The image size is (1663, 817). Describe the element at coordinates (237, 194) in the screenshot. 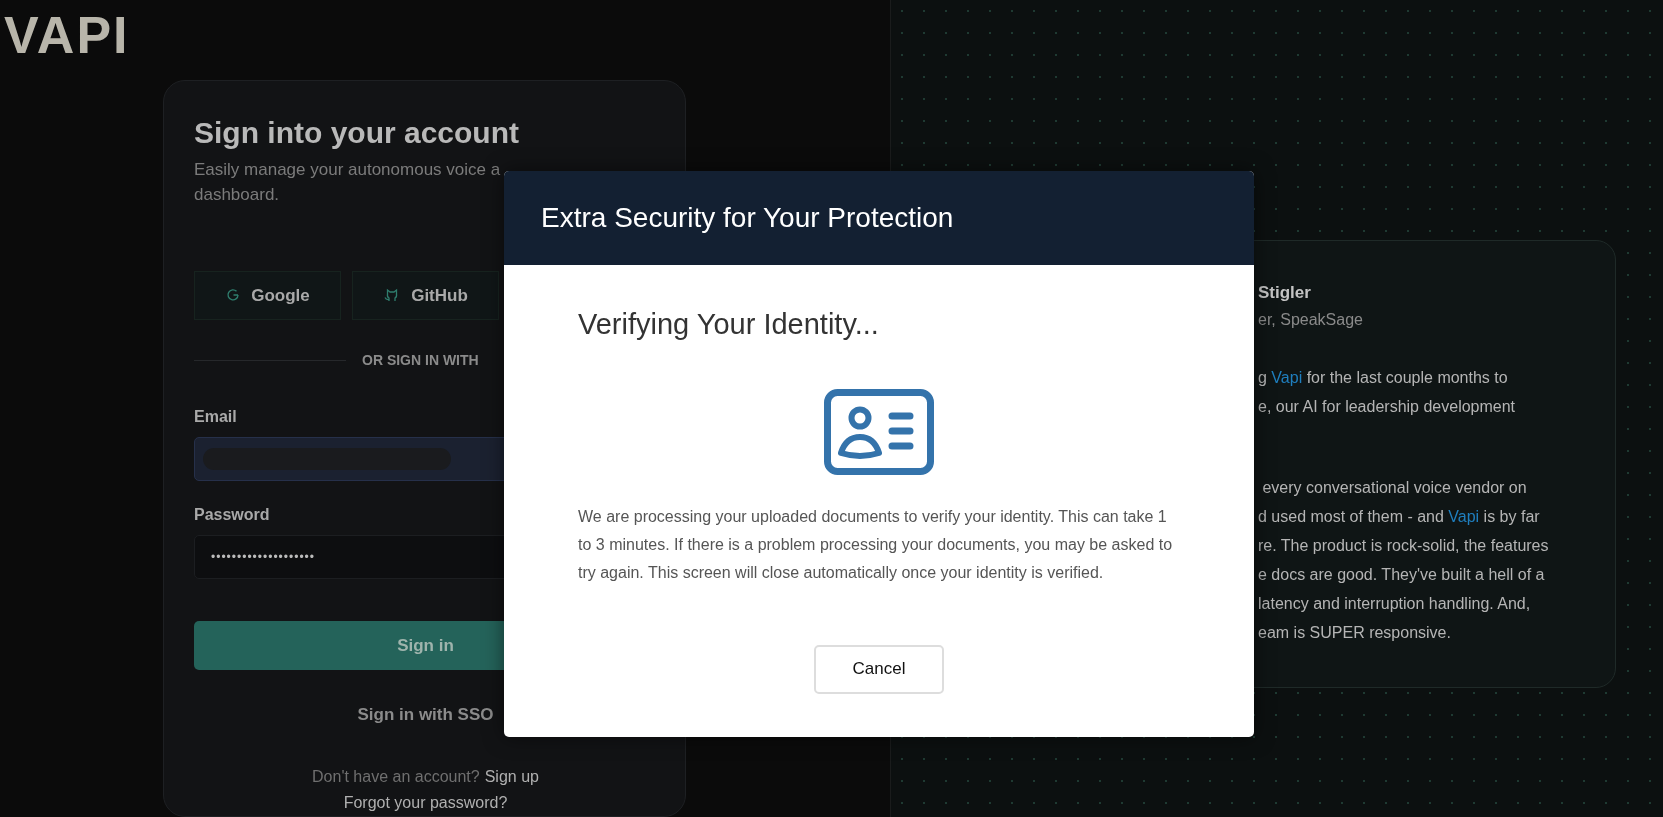

I see `card-subtitle: dashboard.` at that location.